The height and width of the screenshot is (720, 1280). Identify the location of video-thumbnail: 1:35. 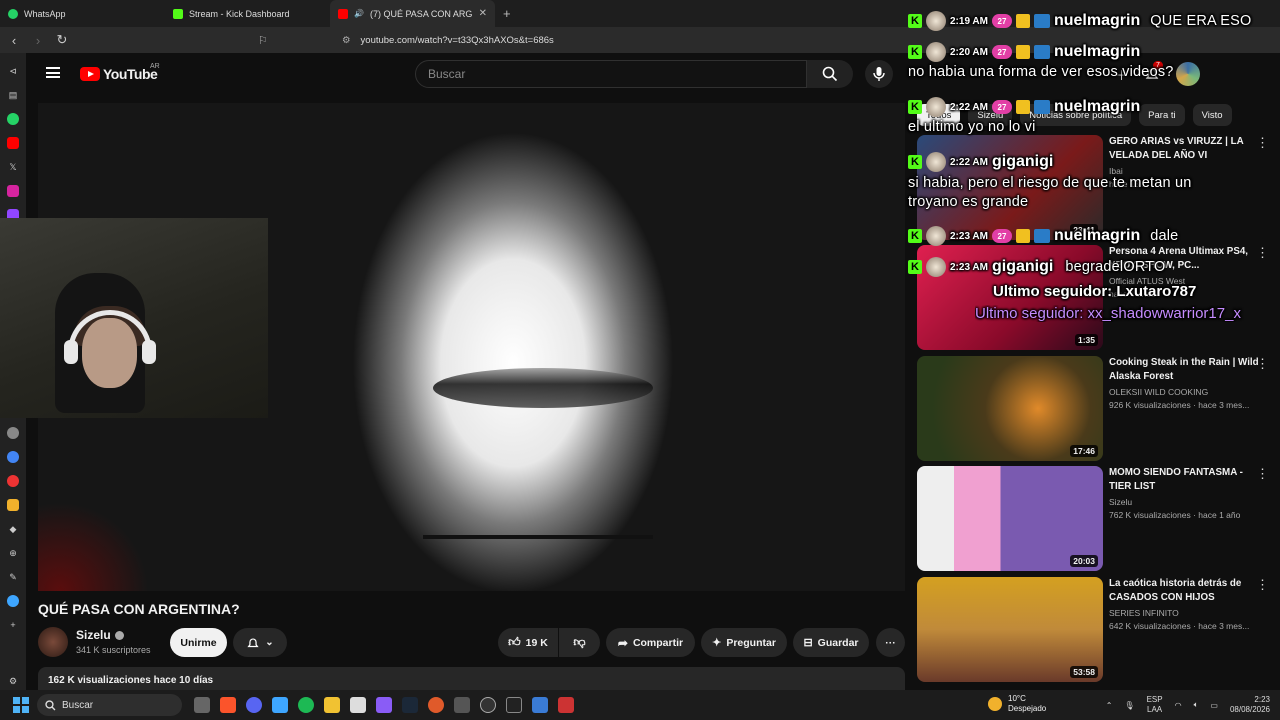
(1010, 297).